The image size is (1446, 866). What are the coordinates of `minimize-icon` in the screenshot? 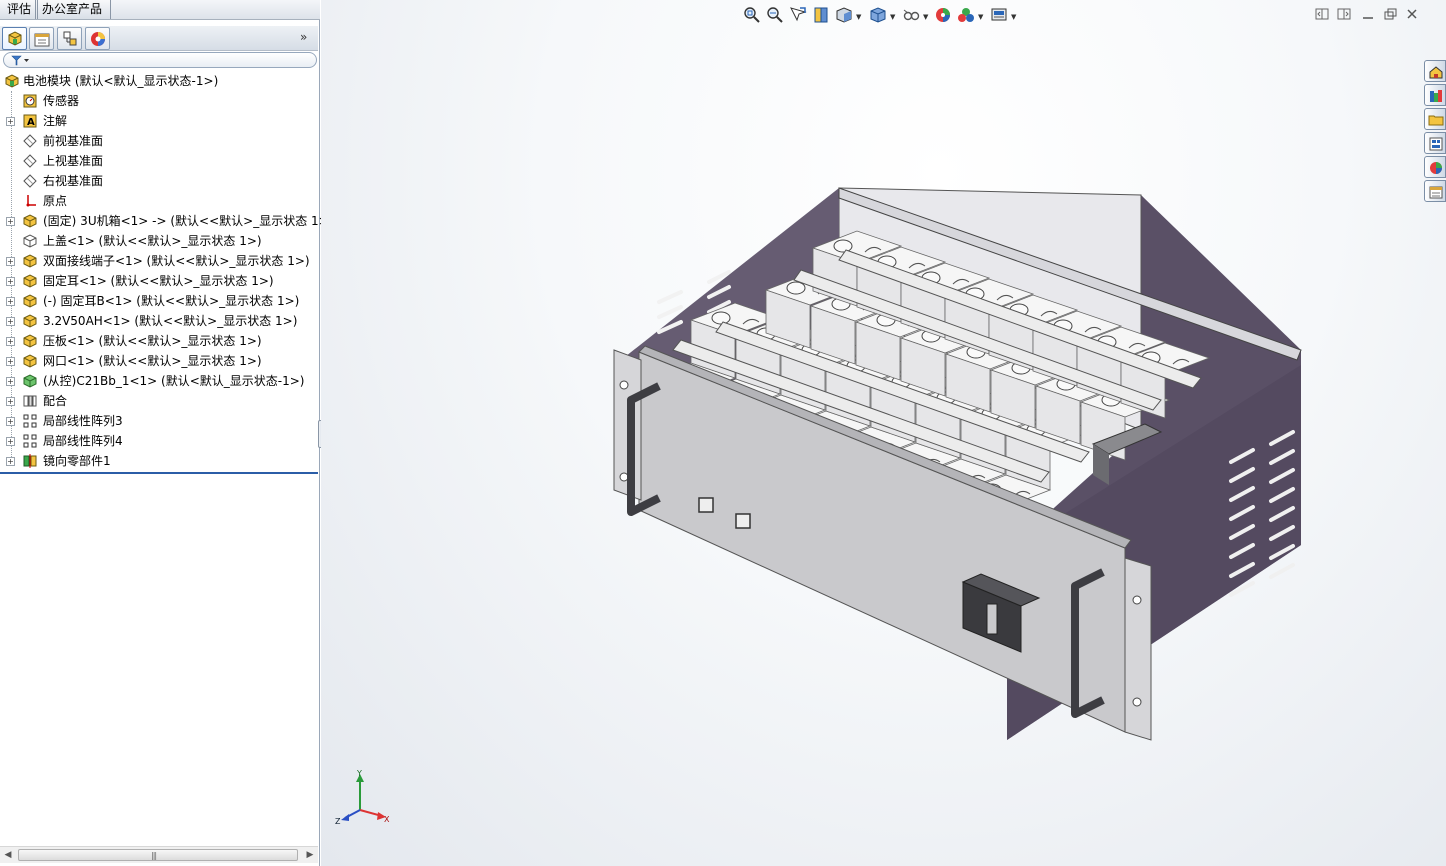 It's located at (1368, 14).